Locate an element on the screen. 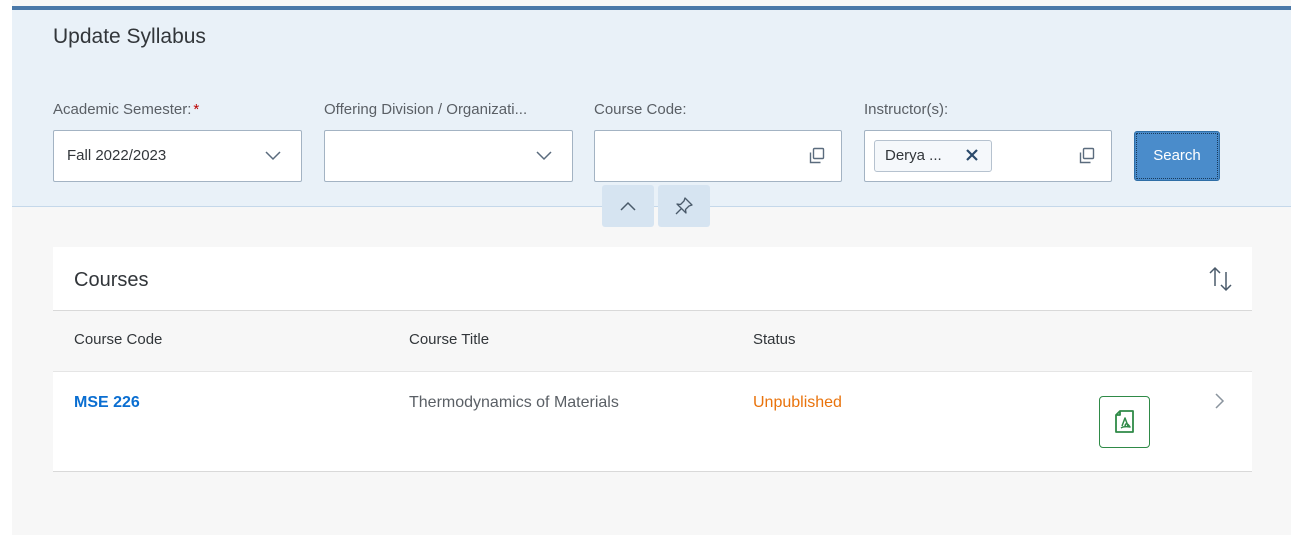  course-code-label: Course Code: is located at coordinates (640, 109).